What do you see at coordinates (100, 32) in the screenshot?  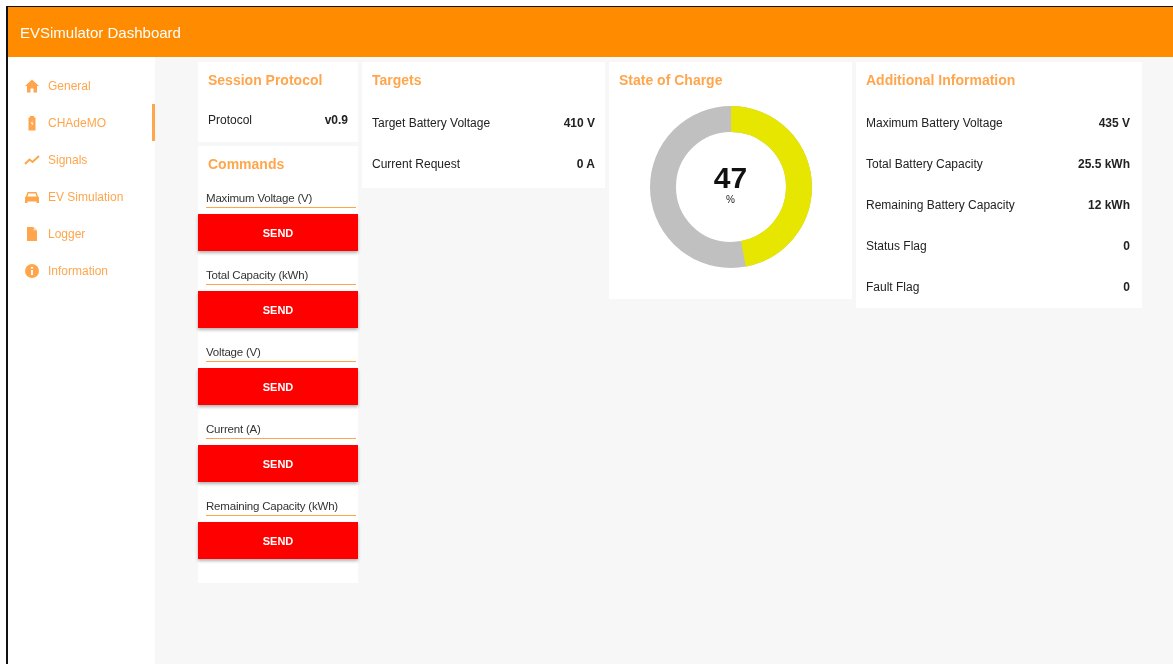 I see `app-title: EVSimulator Dashboard` at bounding box center [100, 32].